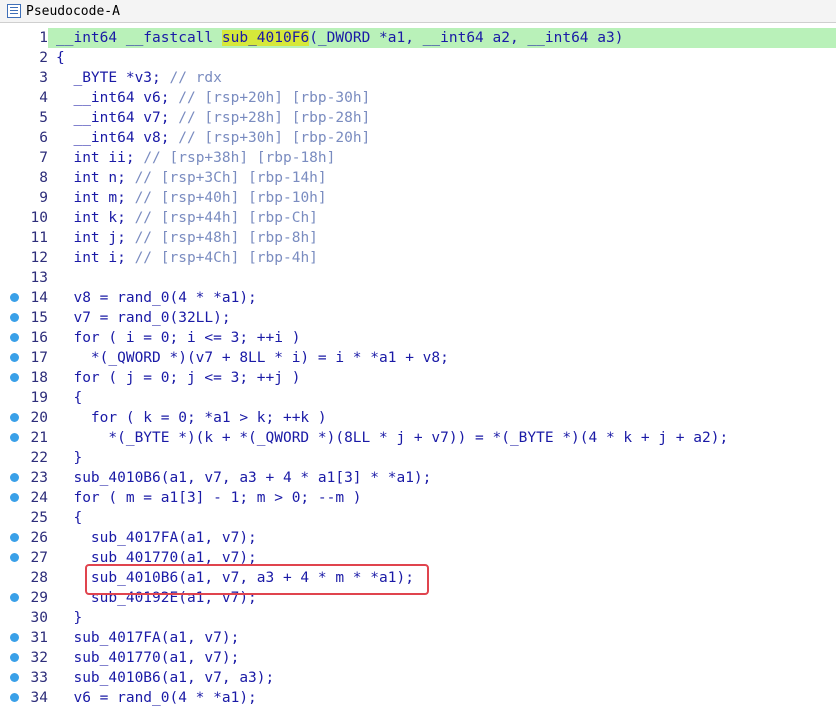 The width and height of the screenshot is (836, 708). What do you see at coordinates (418, 678) in the screenshot?
I see `code-line: 33 sub_4010B6(a1, v7, a3);` at bounding box center [418, 678].